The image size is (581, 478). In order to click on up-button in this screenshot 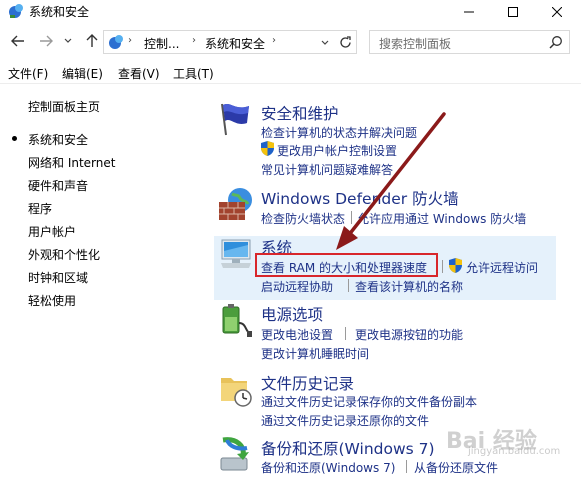, I will do `click(92, 41)`.